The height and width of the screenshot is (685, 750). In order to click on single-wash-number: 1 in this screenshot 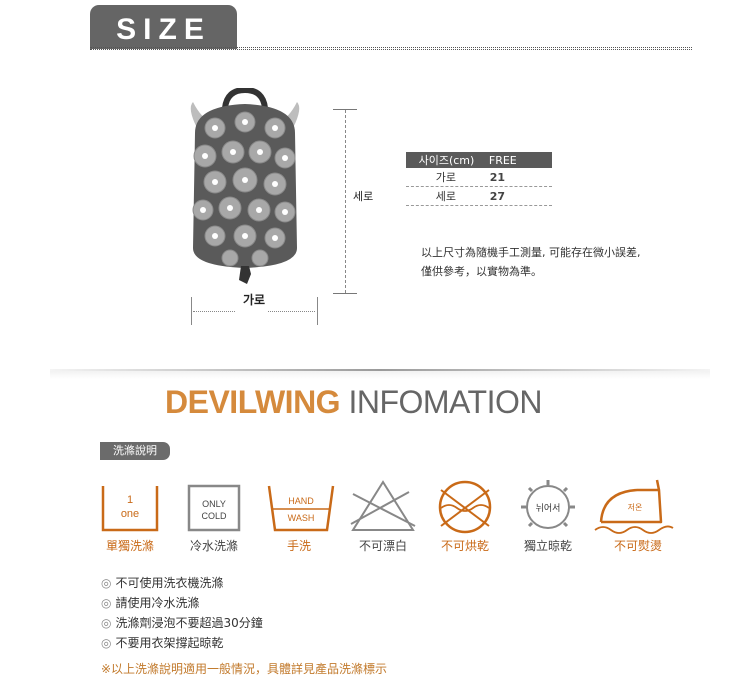, I will do `click(130, 500)`.